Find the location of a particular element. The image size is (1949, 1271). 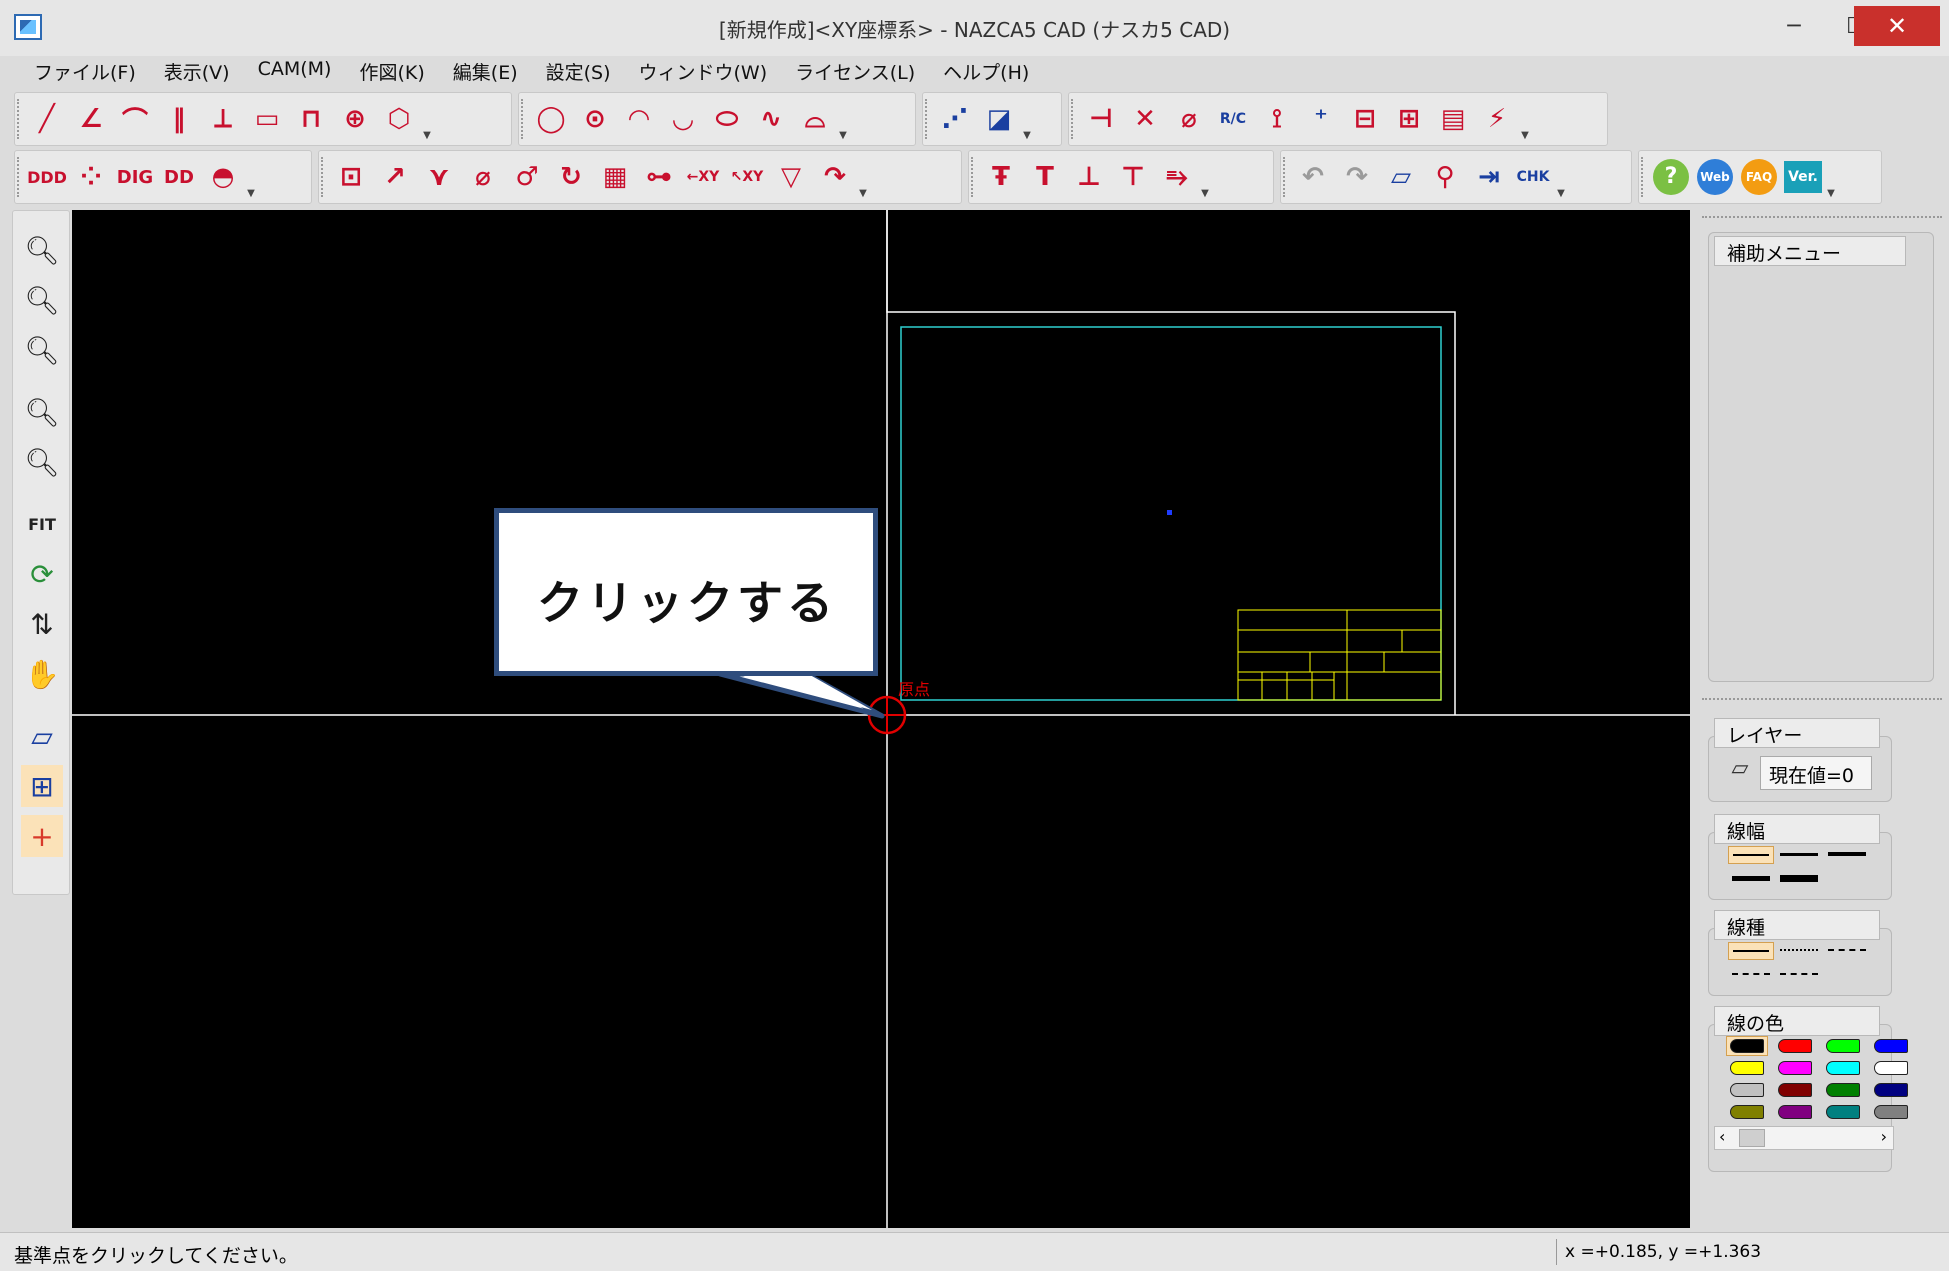

ellipse-icon: ⬭ is located at coordinates (727, 119).